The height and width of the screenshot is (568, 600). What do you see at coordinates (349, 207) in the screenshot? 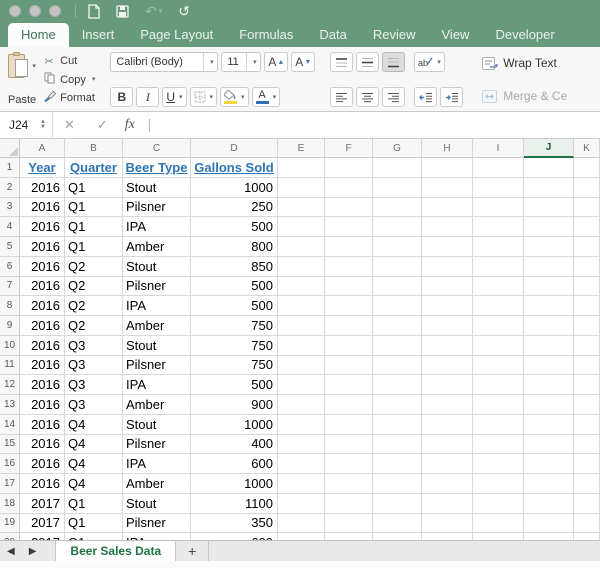
I see `cell-F3` at bounding box center [349, 207].